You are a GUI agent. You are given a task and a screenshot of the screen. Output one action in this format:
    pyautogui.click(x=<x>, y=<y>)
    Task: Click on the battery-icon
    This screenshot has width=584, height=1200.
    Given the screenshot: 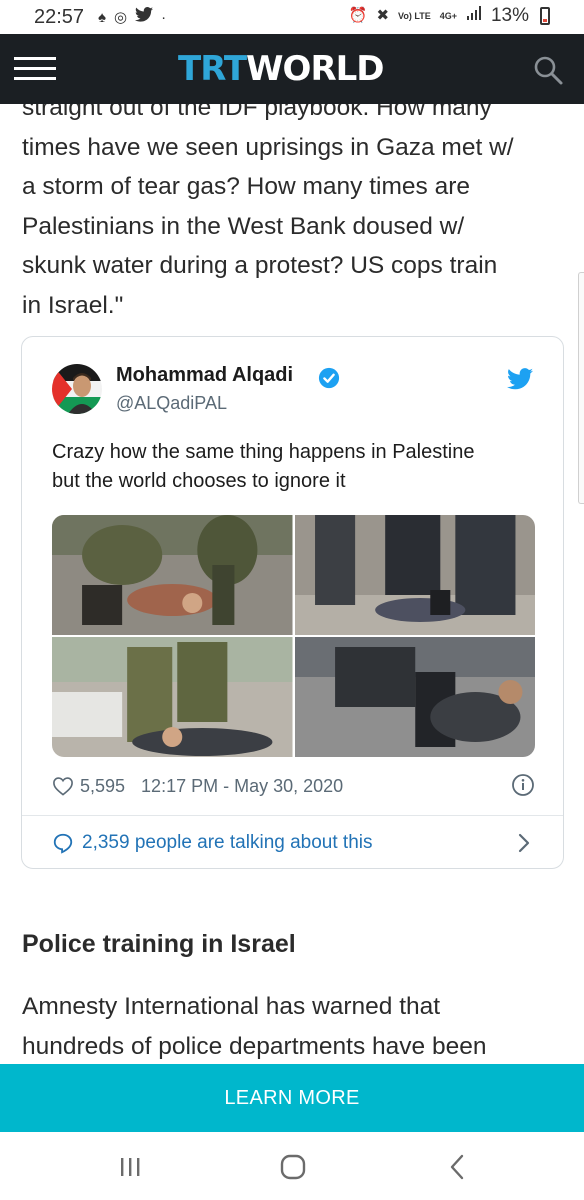 What is the action you would take?
    pyautogui.click(x=545, y=16)
    